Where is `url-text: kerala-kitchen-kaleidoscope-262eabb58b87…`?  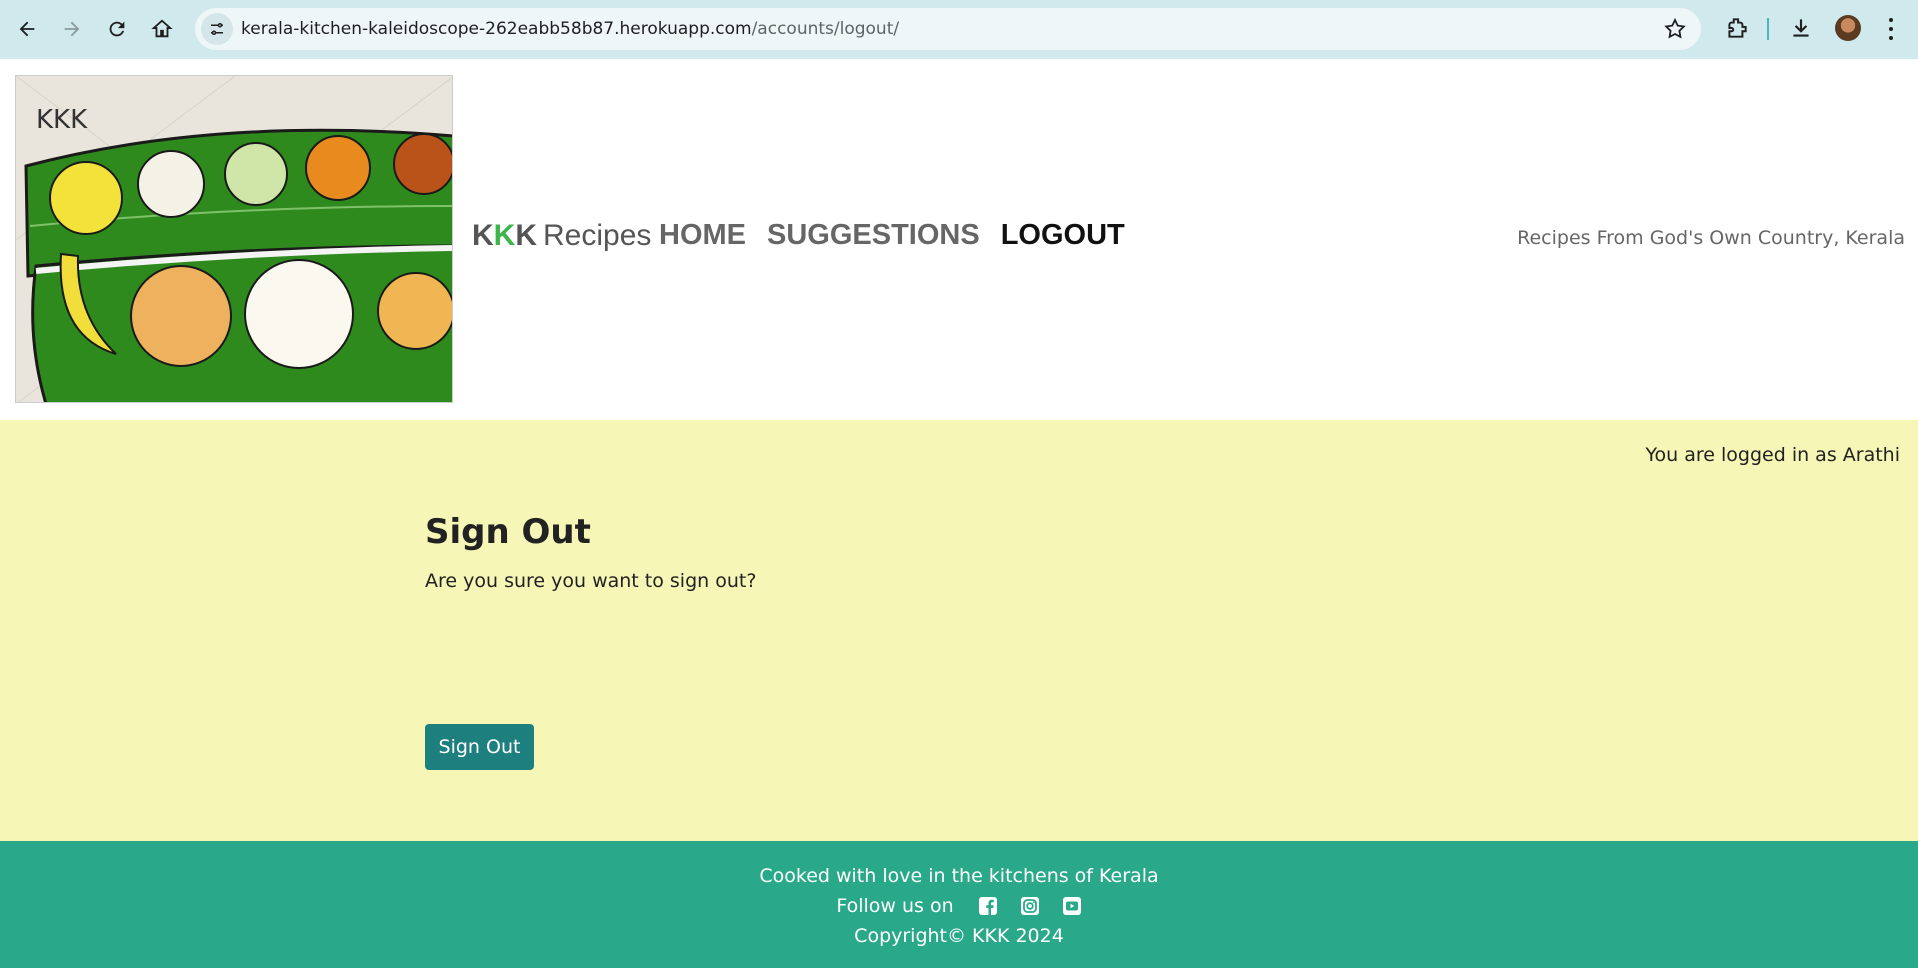
url-text: kerala-kitchen-kaleidoscope-262eabb58b87… is located at coordinates (570, 29).